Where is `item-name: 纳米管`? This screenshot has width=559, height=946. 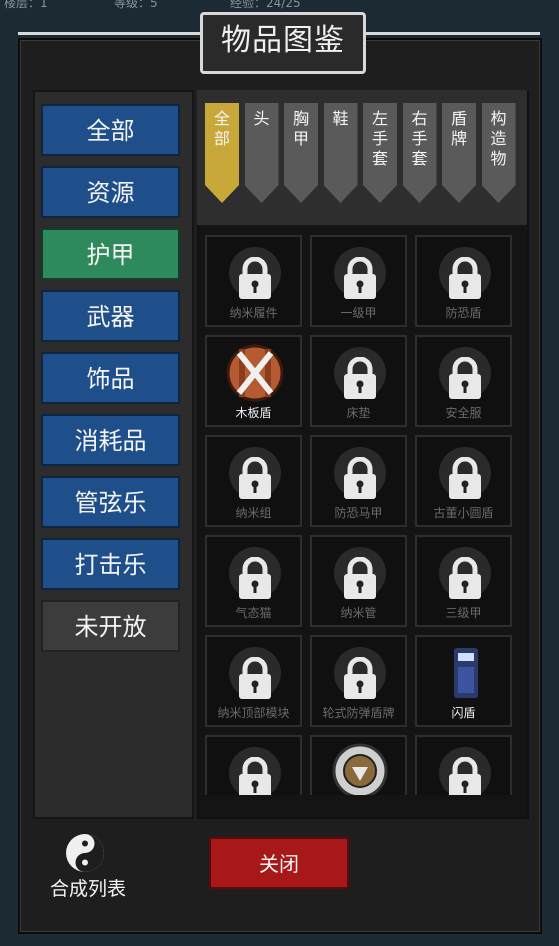 item-name: 纳米管 is located at coordinates (358, 613).